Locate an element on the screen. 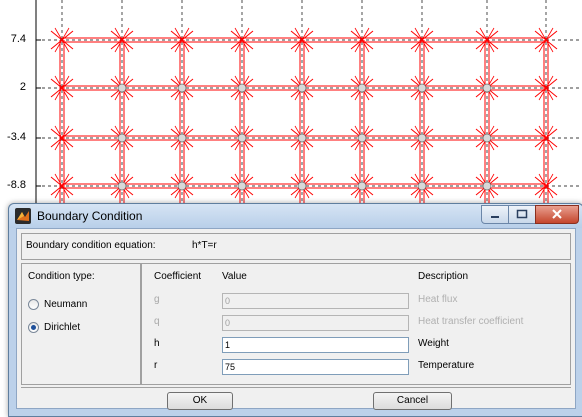  dialog-titlebar: Boundary Condition is located at coordinates (295, 216).